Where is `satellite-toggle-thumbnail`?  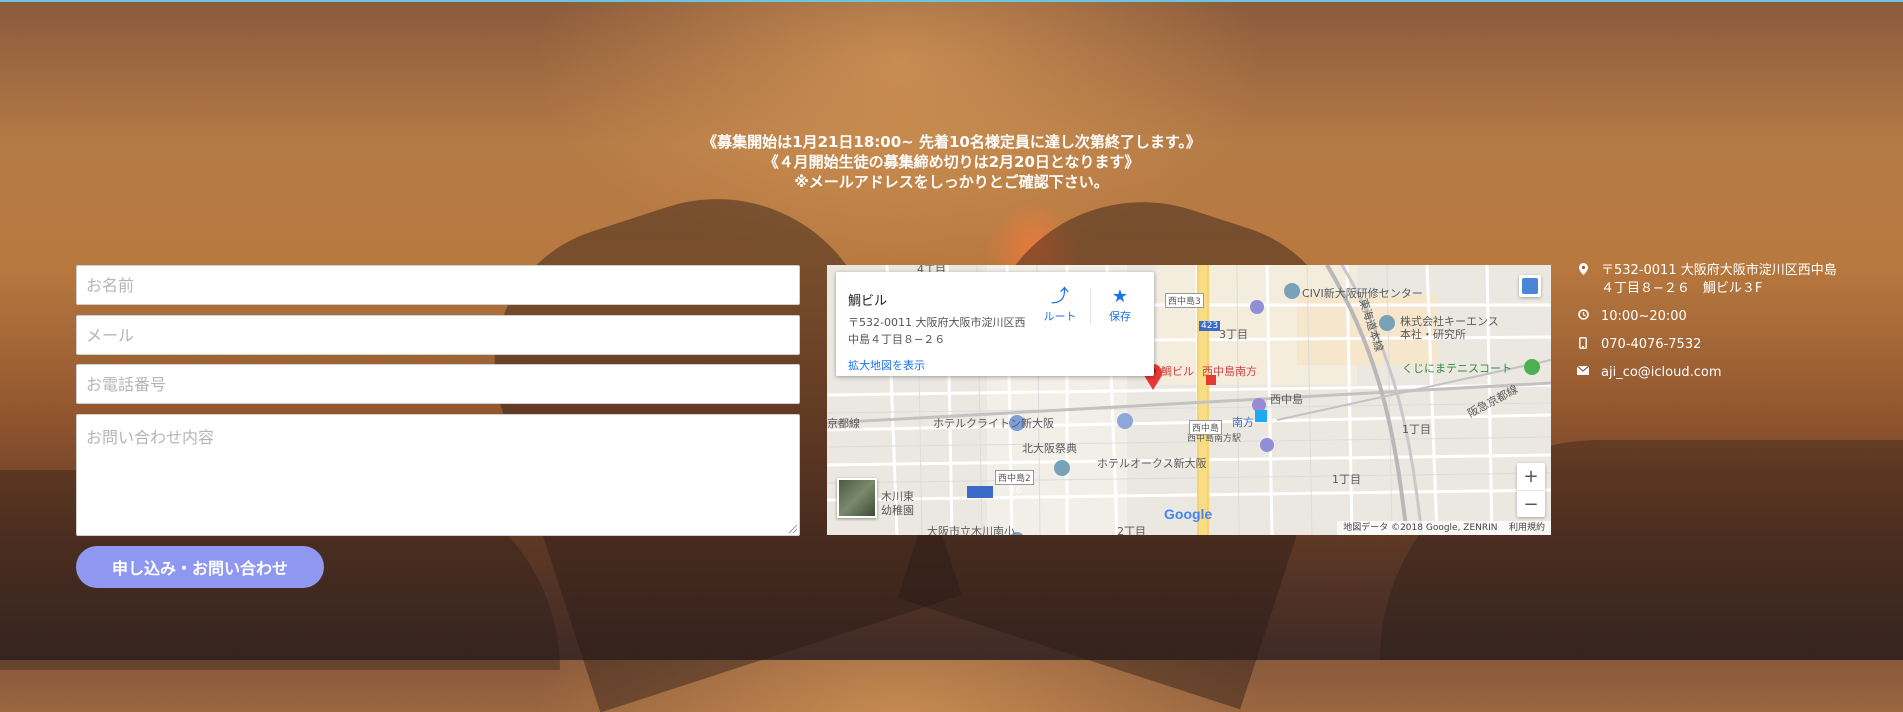
satellite-toggle-thumbnail is located at coordinates (857, 498).